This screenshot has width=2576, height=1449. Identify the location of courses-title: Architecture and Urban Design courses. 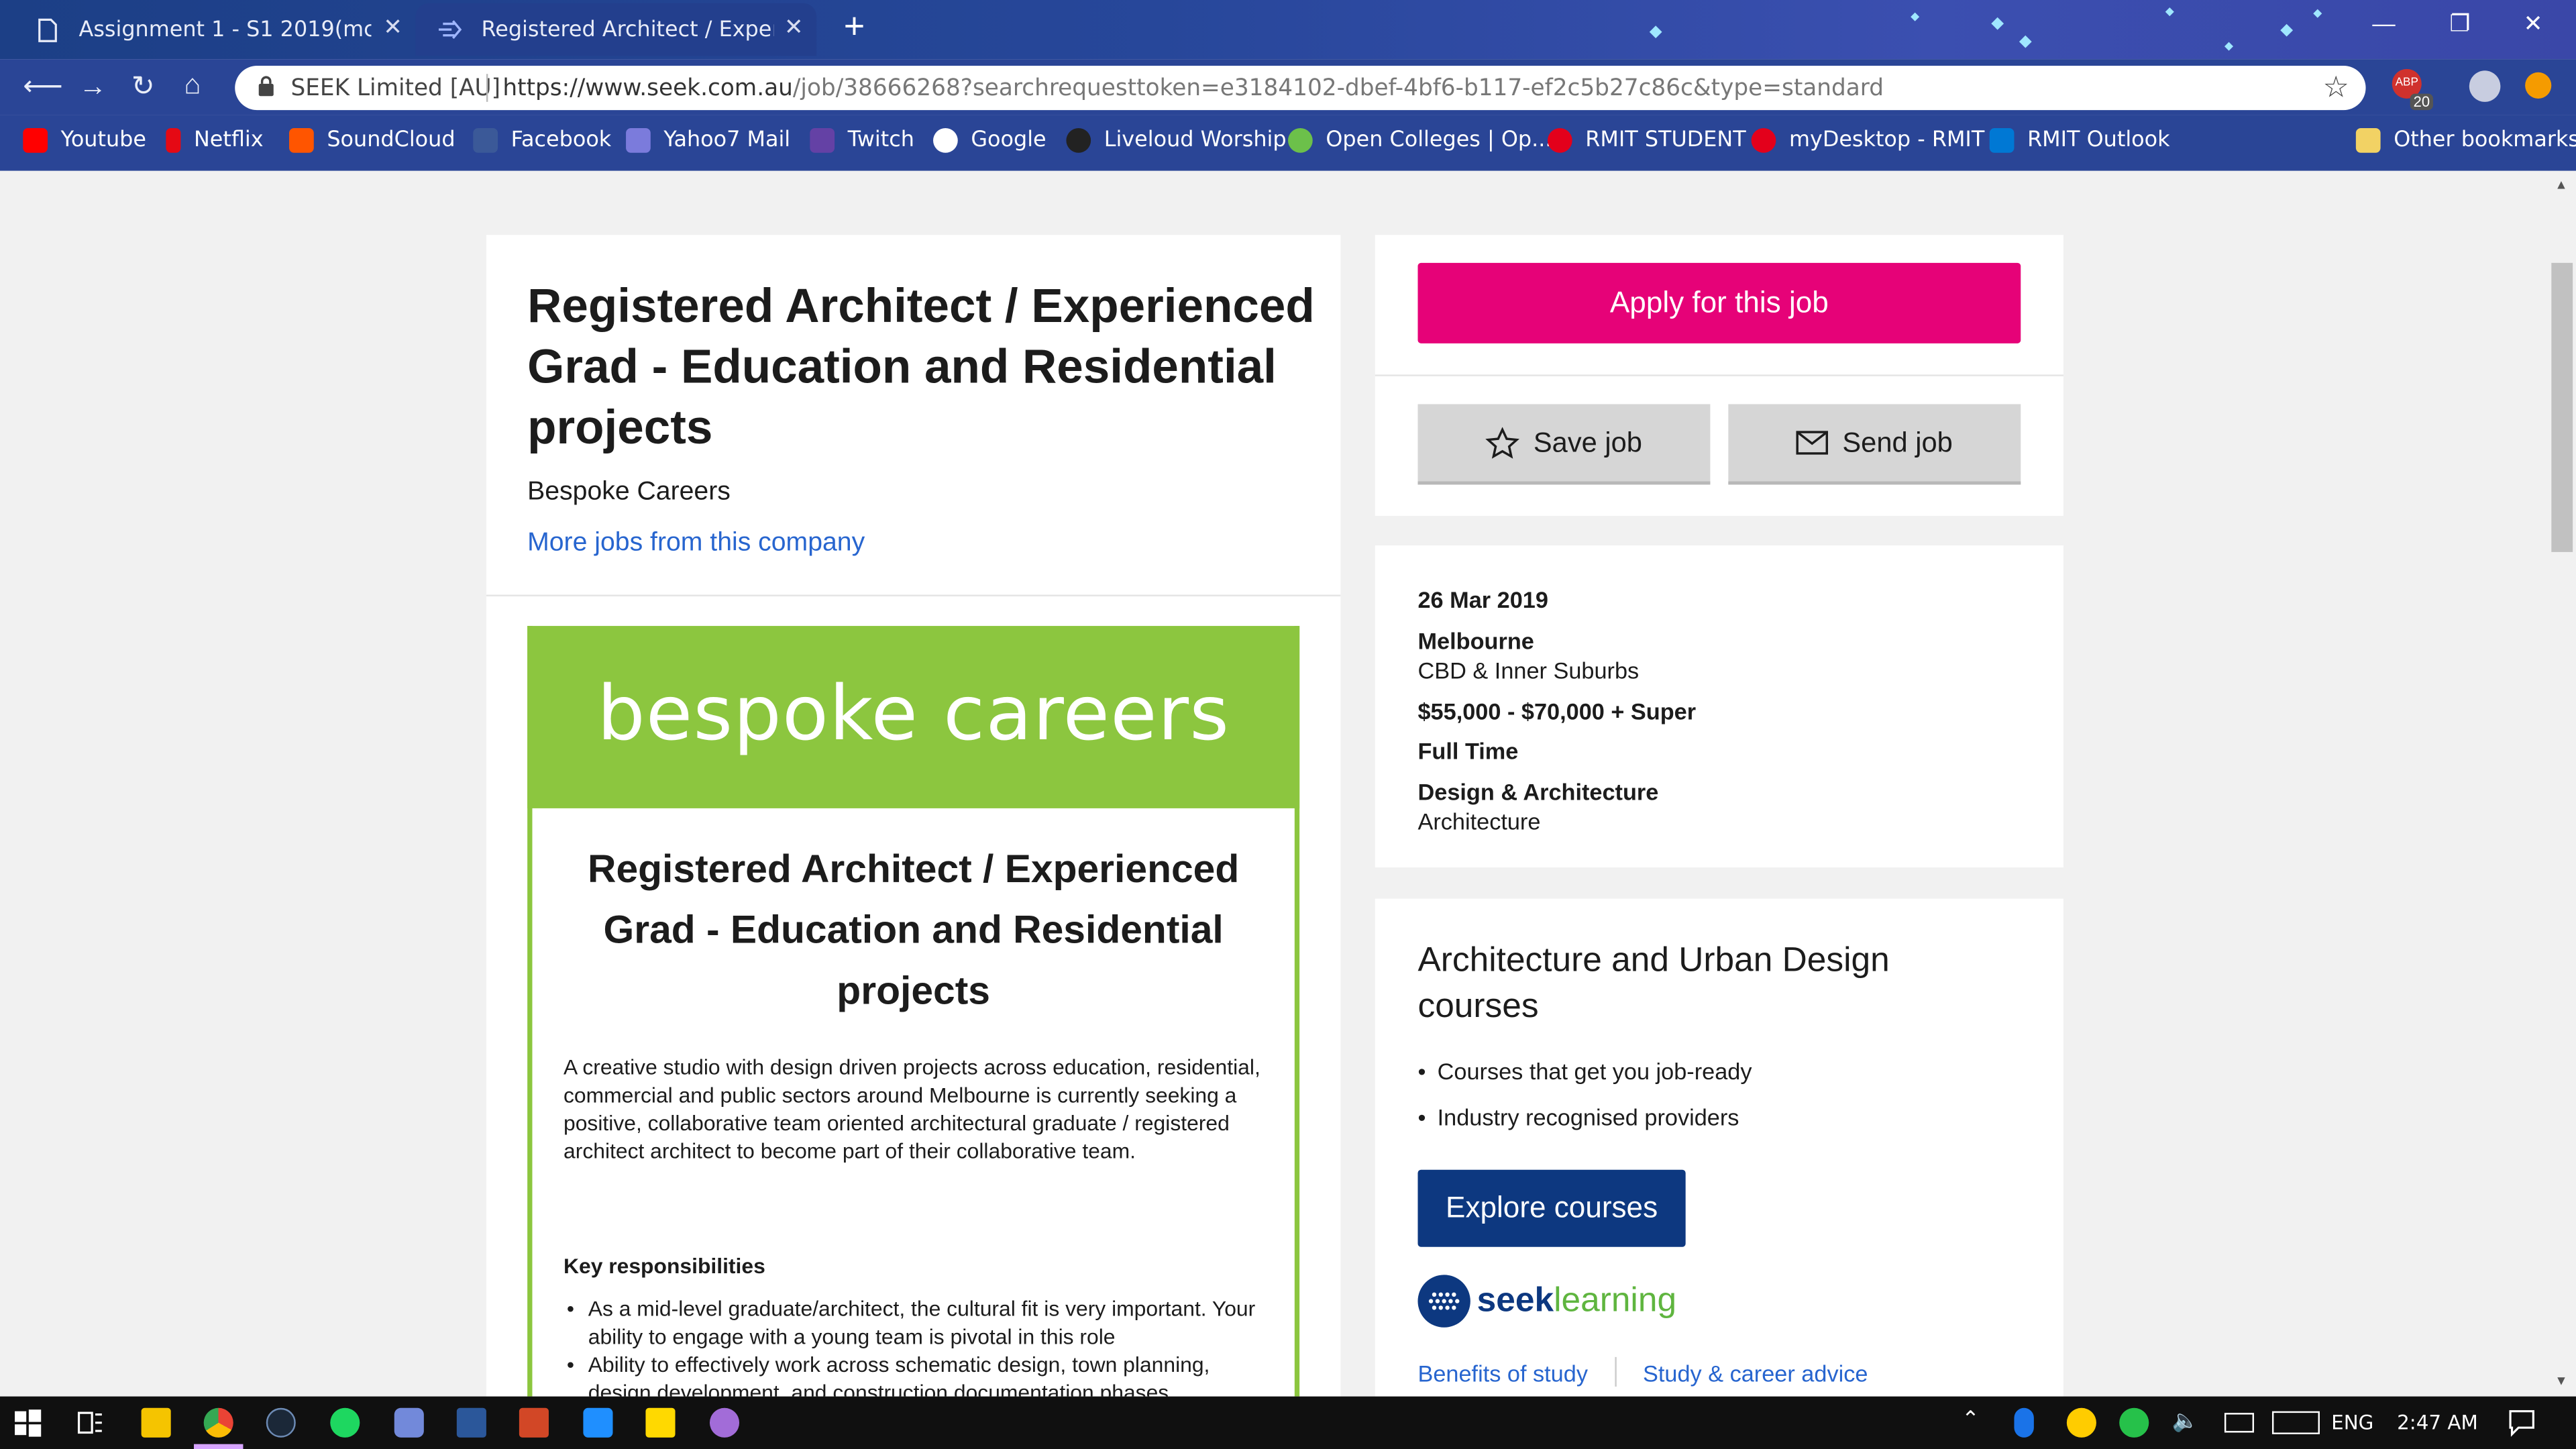
(1653, 983).